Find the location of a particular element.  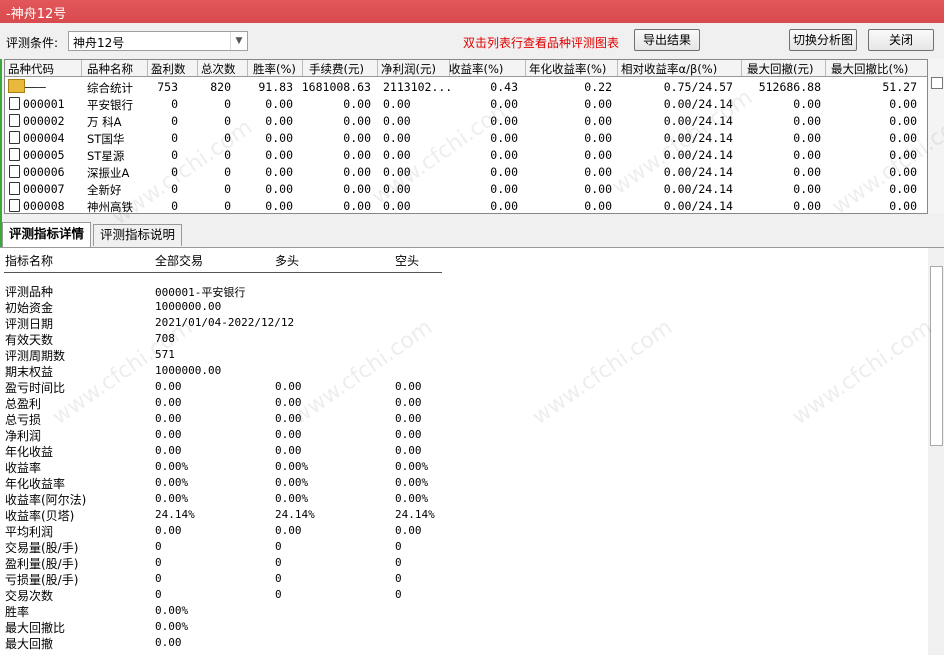

export-button: 导出结果 is located at coordinates (667, 40).